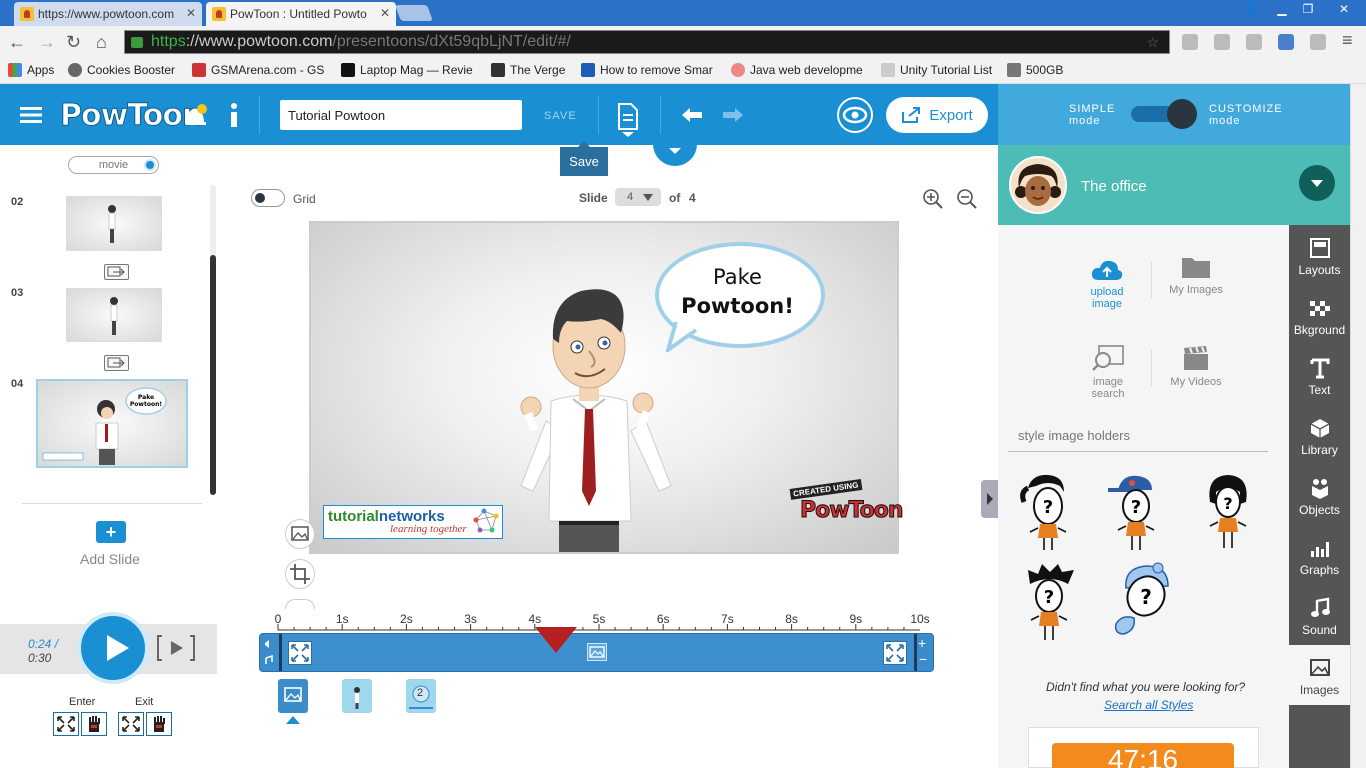 This screenshot has width=1366, height=768. What do you see at coordinates (111, 532) in the screenshot?
I see `add-slide-button: +` at bounding box center [111, 532].